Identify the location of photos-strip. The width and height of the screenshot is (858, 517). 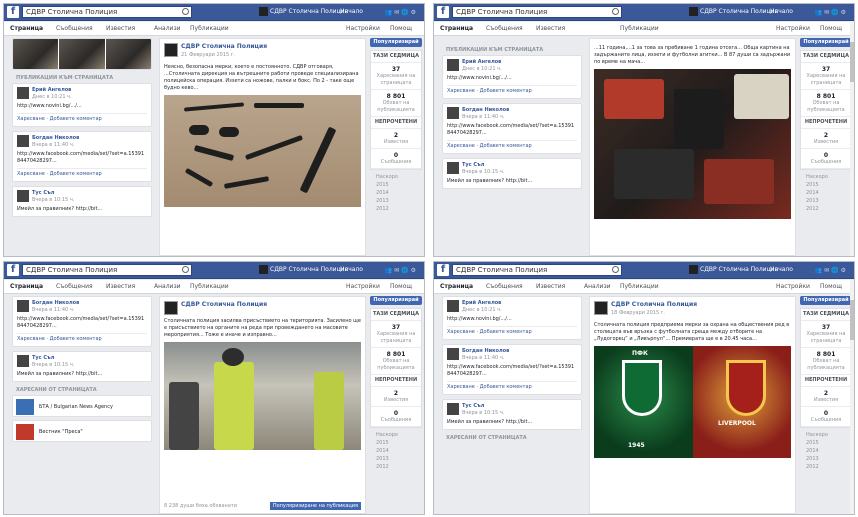
(82, 54).